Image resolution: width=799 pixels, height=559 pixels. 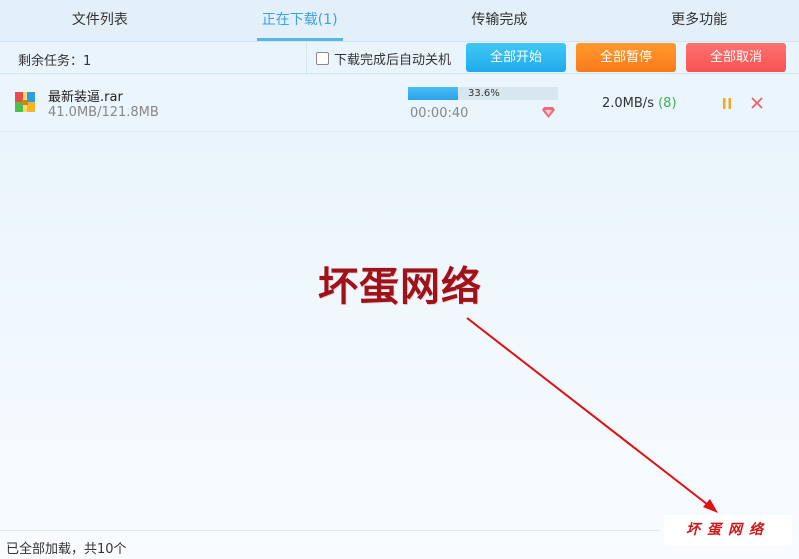 What do you see at coordinates (66, 549) in the screenshot?
I see `status-text: 已全部加载，共10个` at bounding box center [66, 549].